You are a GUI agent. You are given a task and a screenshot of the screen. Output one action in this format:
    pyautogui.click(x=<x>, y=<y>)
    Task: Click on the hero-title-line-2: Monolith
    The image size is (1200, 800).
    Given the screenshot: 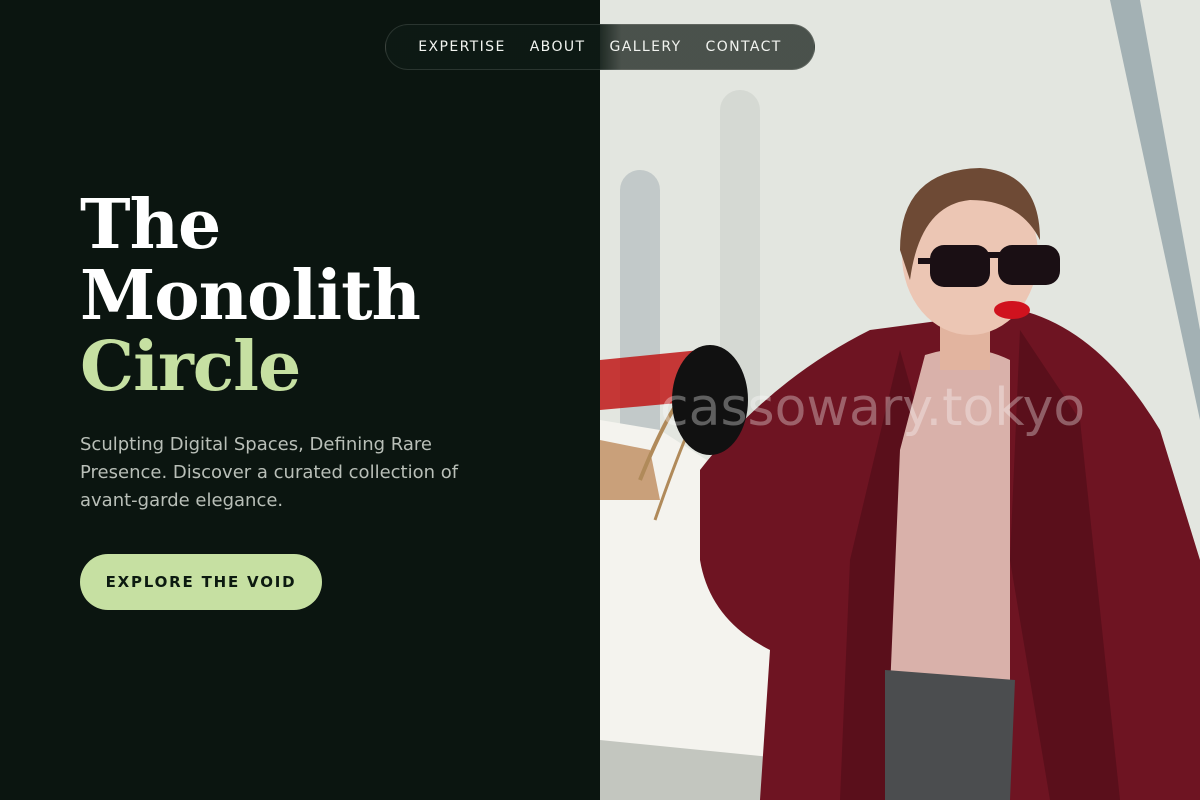 What is the action you would take?
    pyautogui.click(x=250, y=296)
    